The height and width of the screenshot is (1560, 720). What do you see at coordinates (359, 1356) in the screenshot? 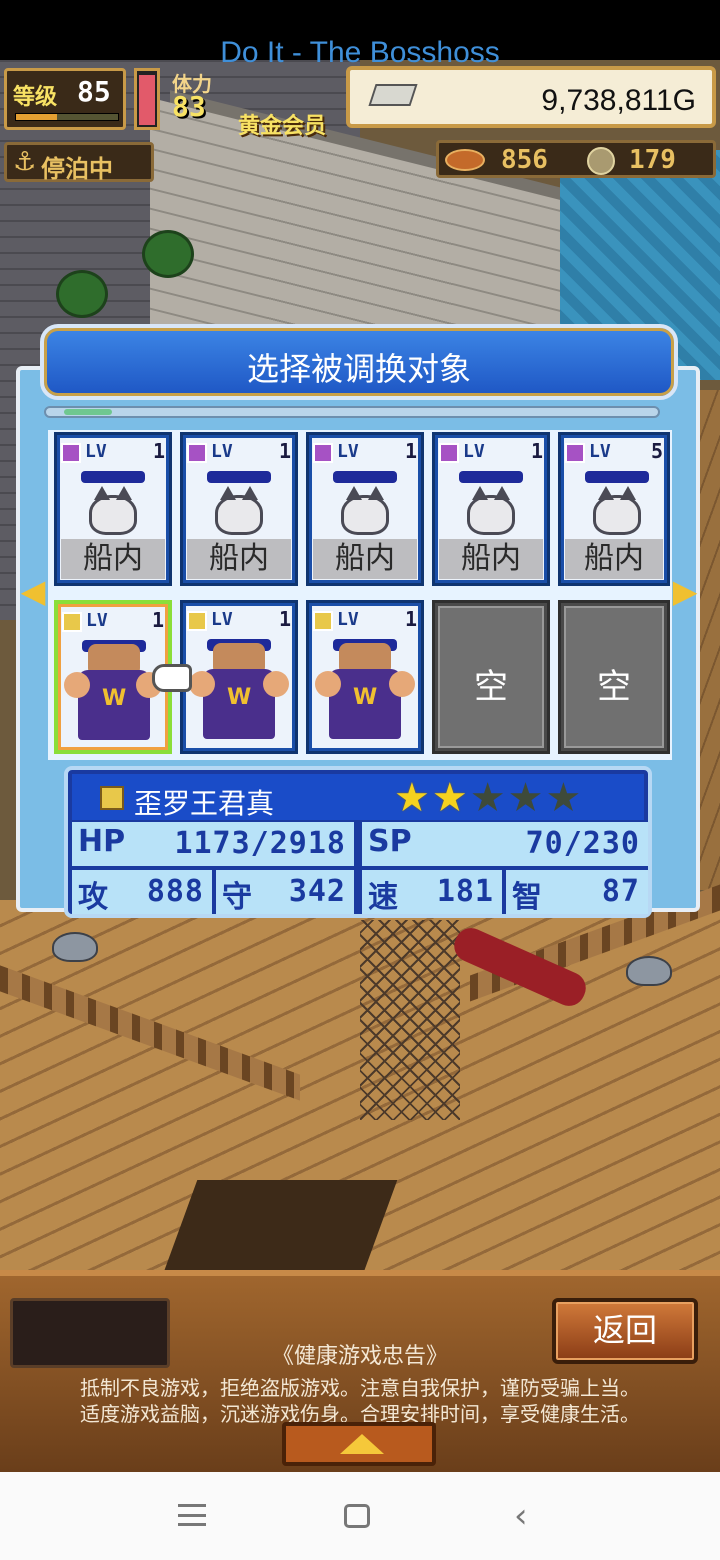
I see `health-notice-title: 《健康游戏忠告》` at bounding box center [359, 1356].